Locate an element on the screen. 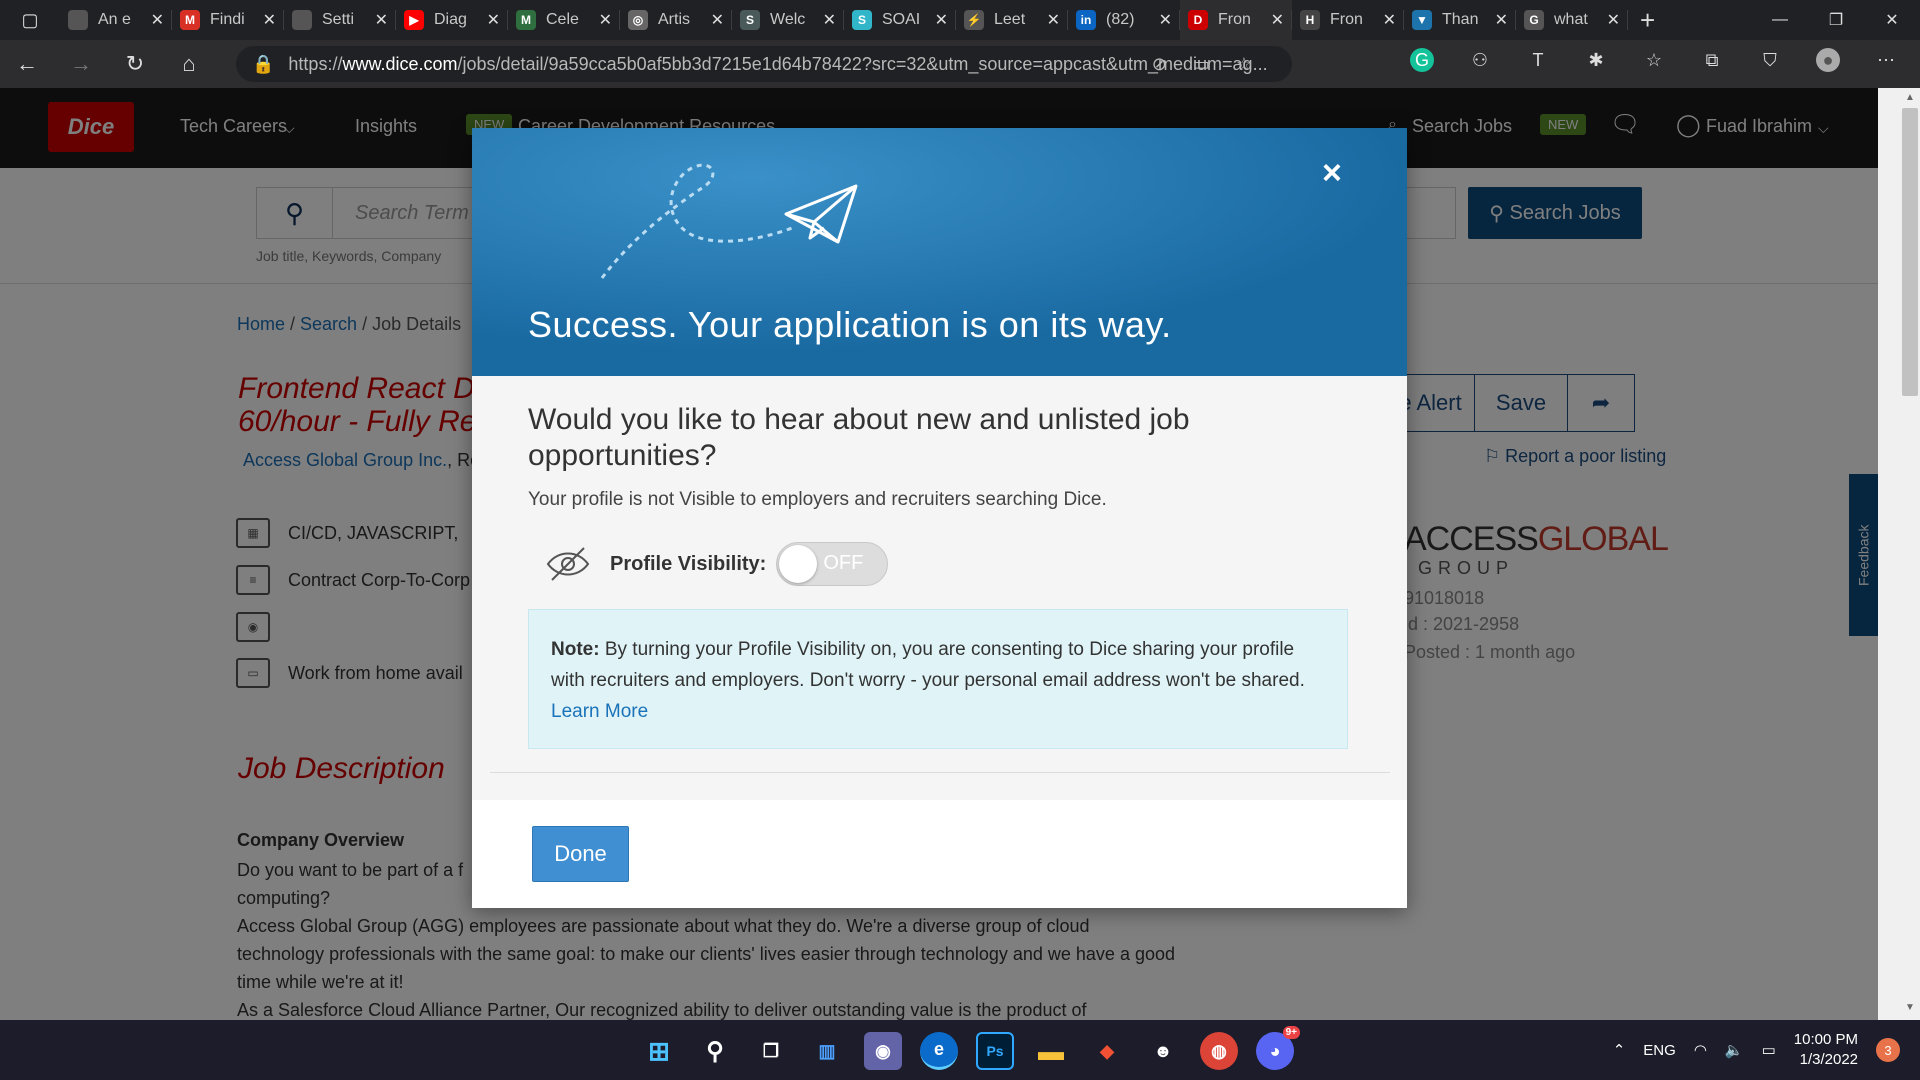  grammarly-icon: G is located at coordinates (1422, 60).